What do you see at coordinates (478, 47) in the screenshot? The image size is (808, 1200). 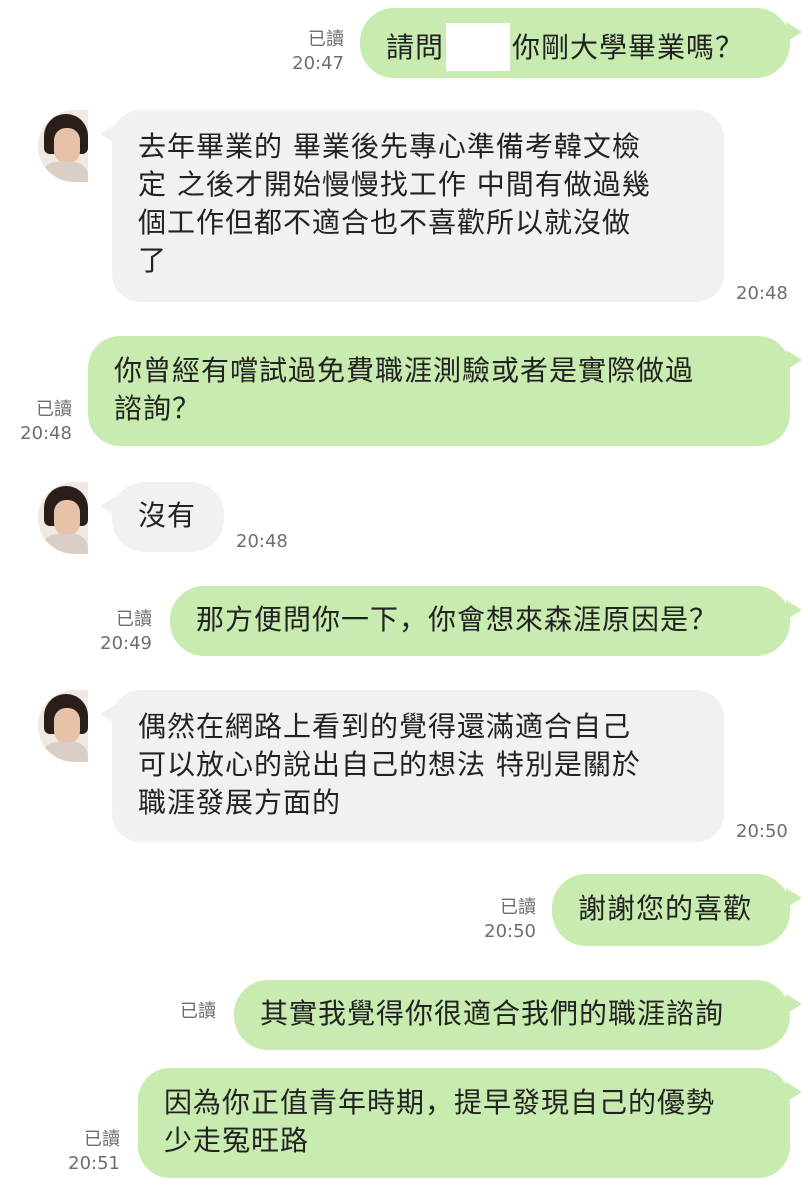 I see `redaction-box` at bounding box center [478, 47].